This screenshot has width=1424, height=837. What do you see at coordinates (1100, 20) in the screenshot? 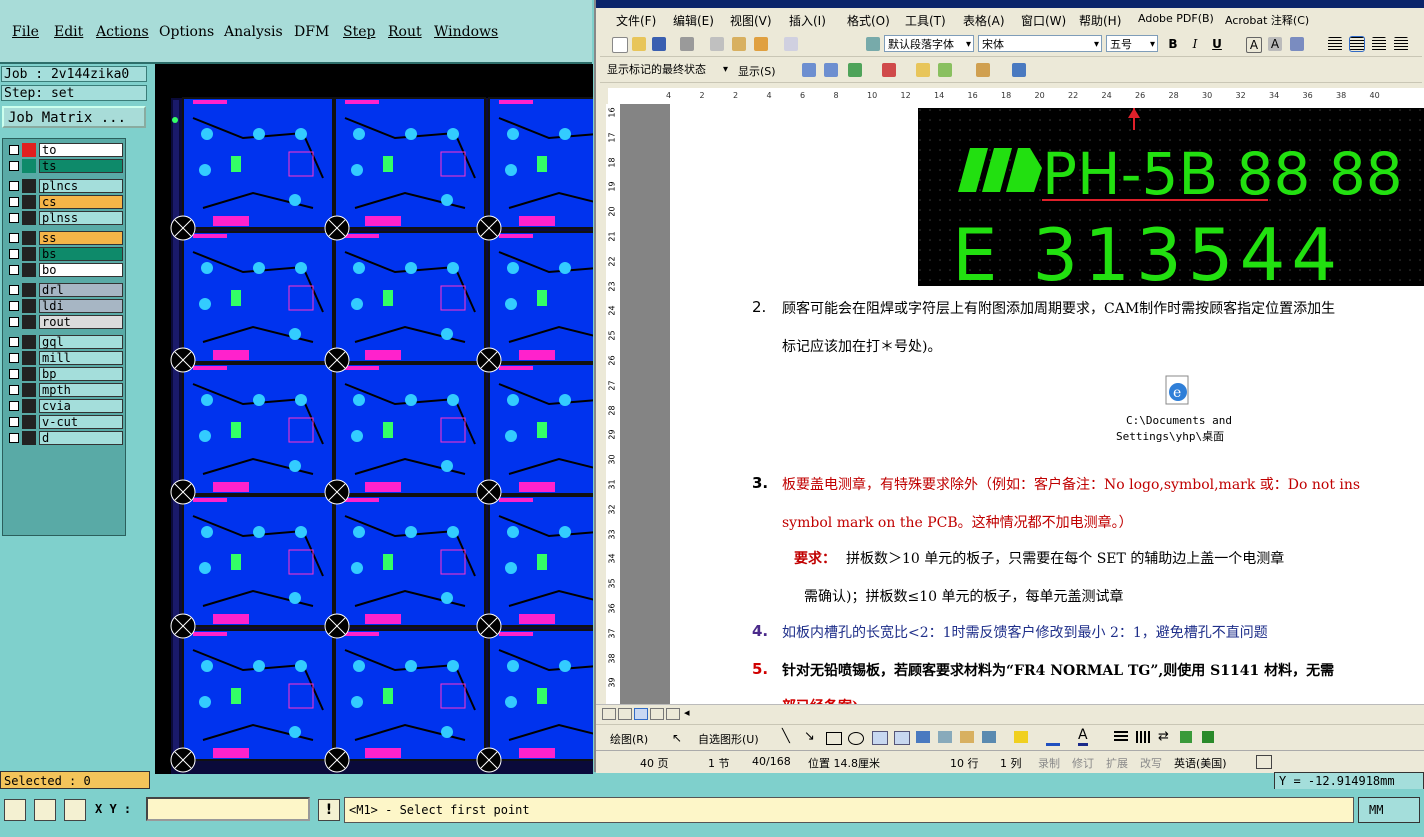
I see `wmenu-help: 帮助(H)` at bounding box center [1100, 20].